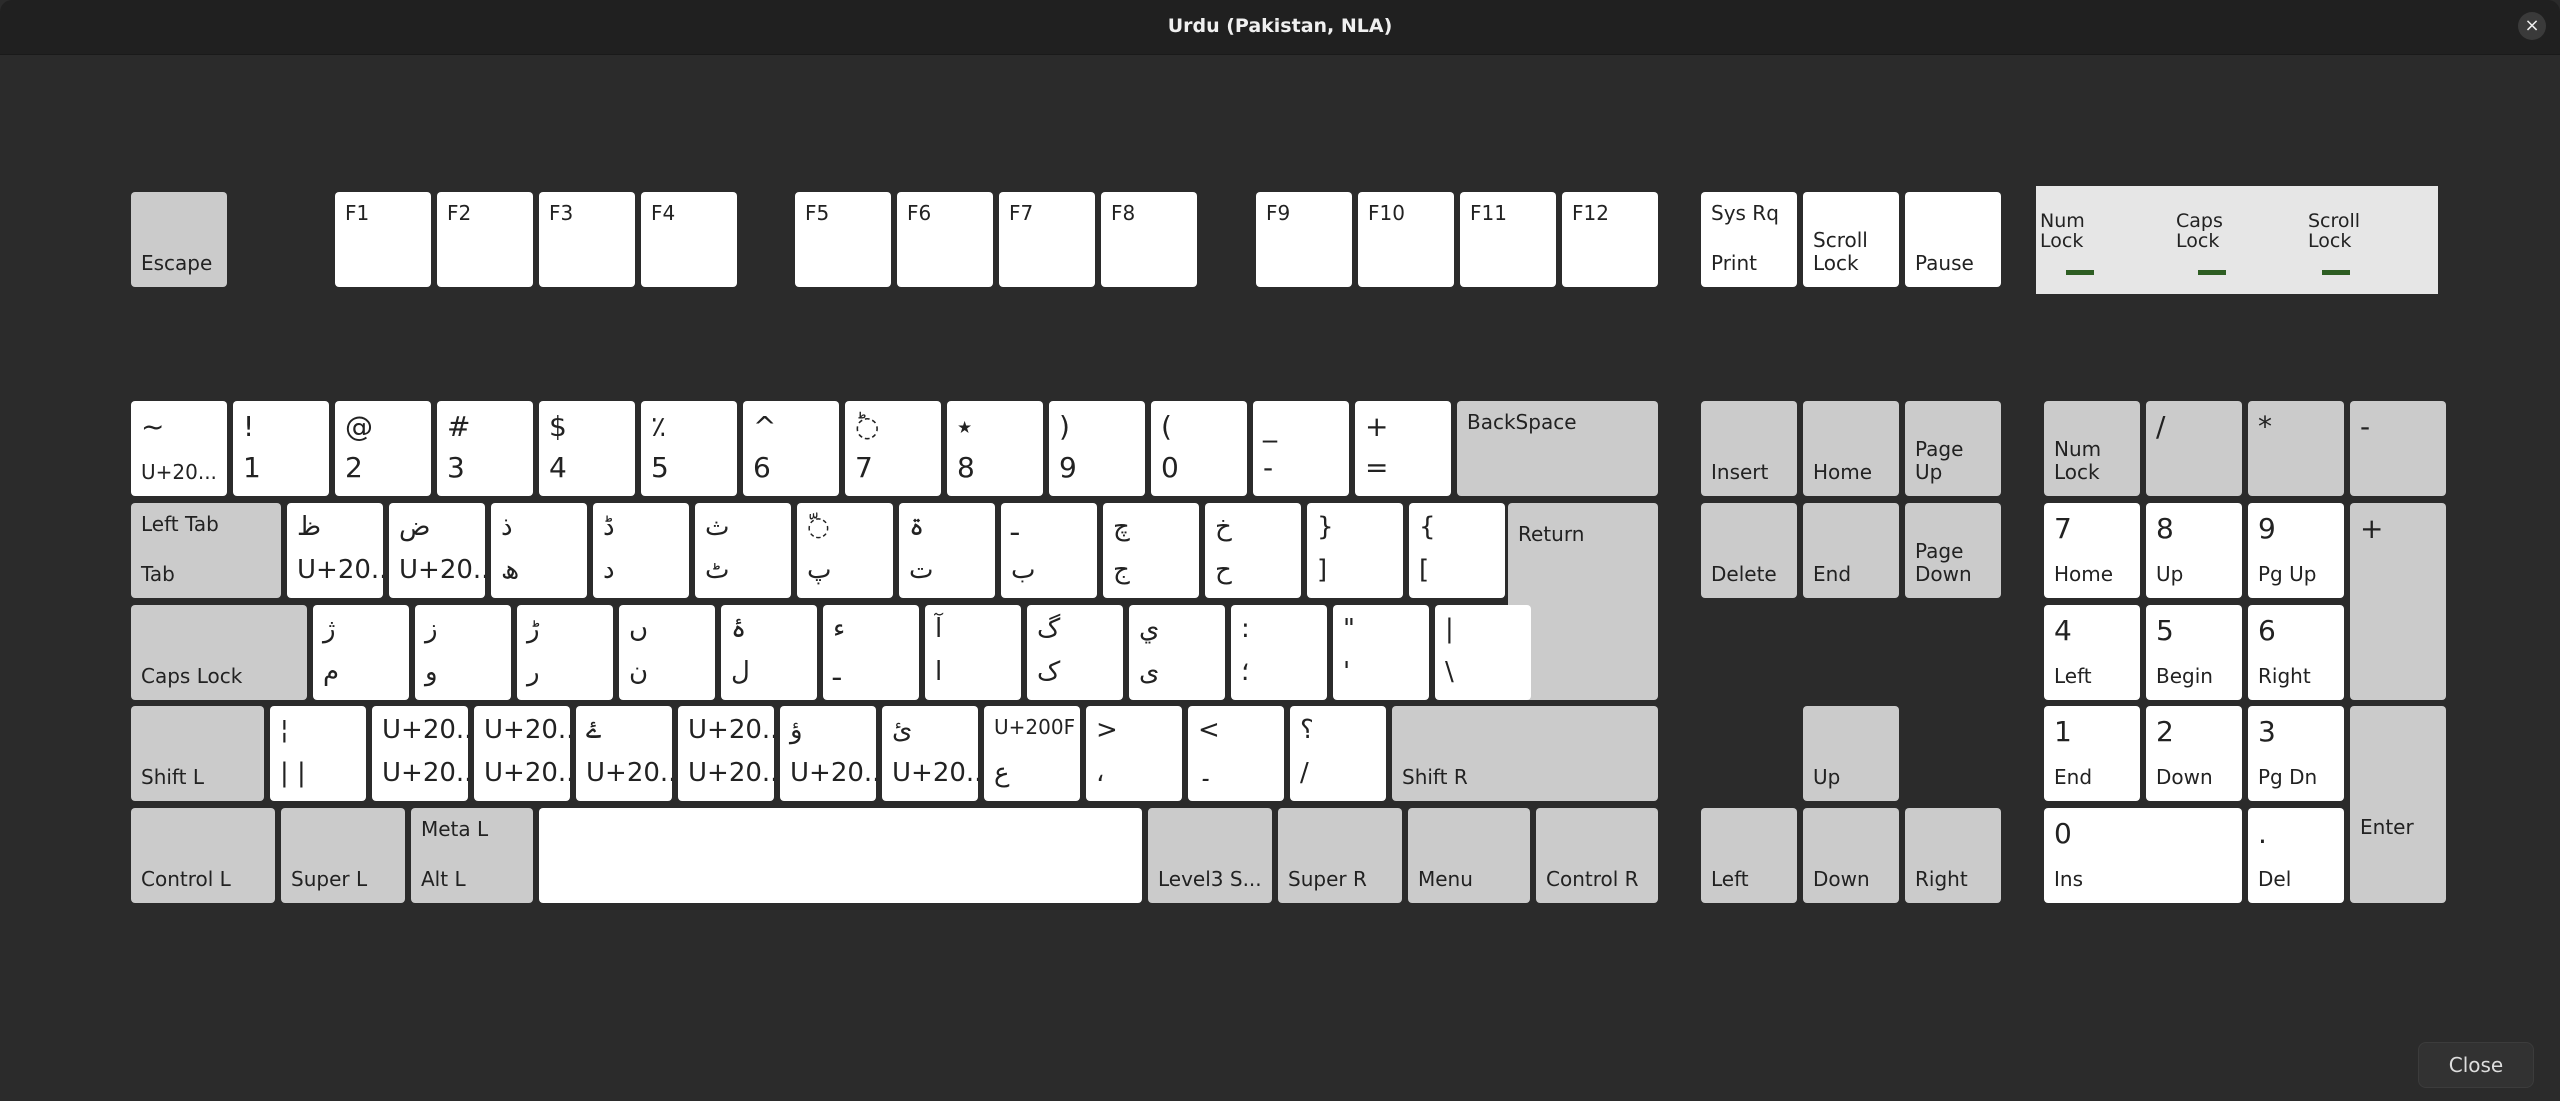 This screenshot has width=2560, height=1101. I want to click on q-row-key: {[, so click(1457, 550).